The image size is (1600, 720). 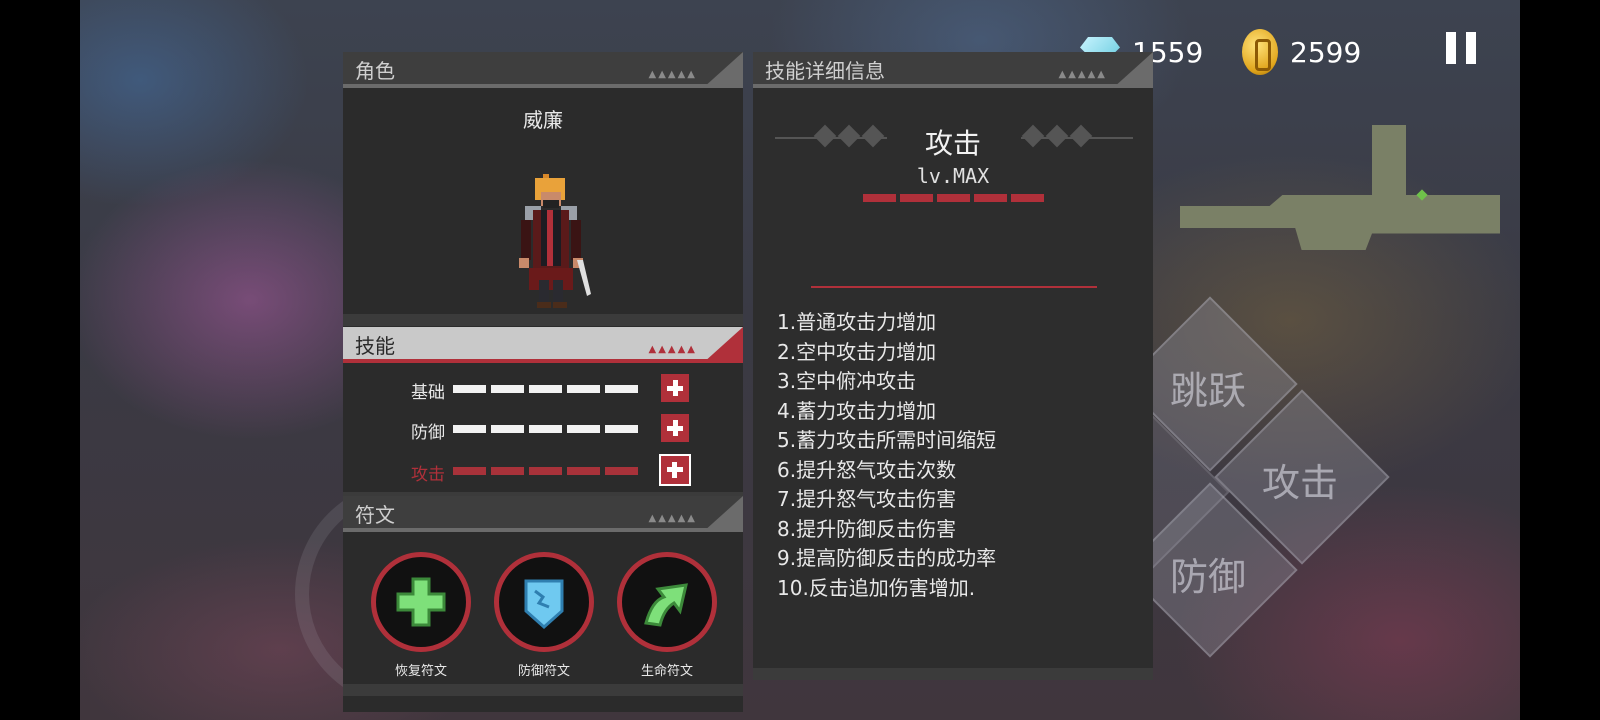 I want to click on list-item: 6.提升怒气攻击次数, so click(x=867, y=469).